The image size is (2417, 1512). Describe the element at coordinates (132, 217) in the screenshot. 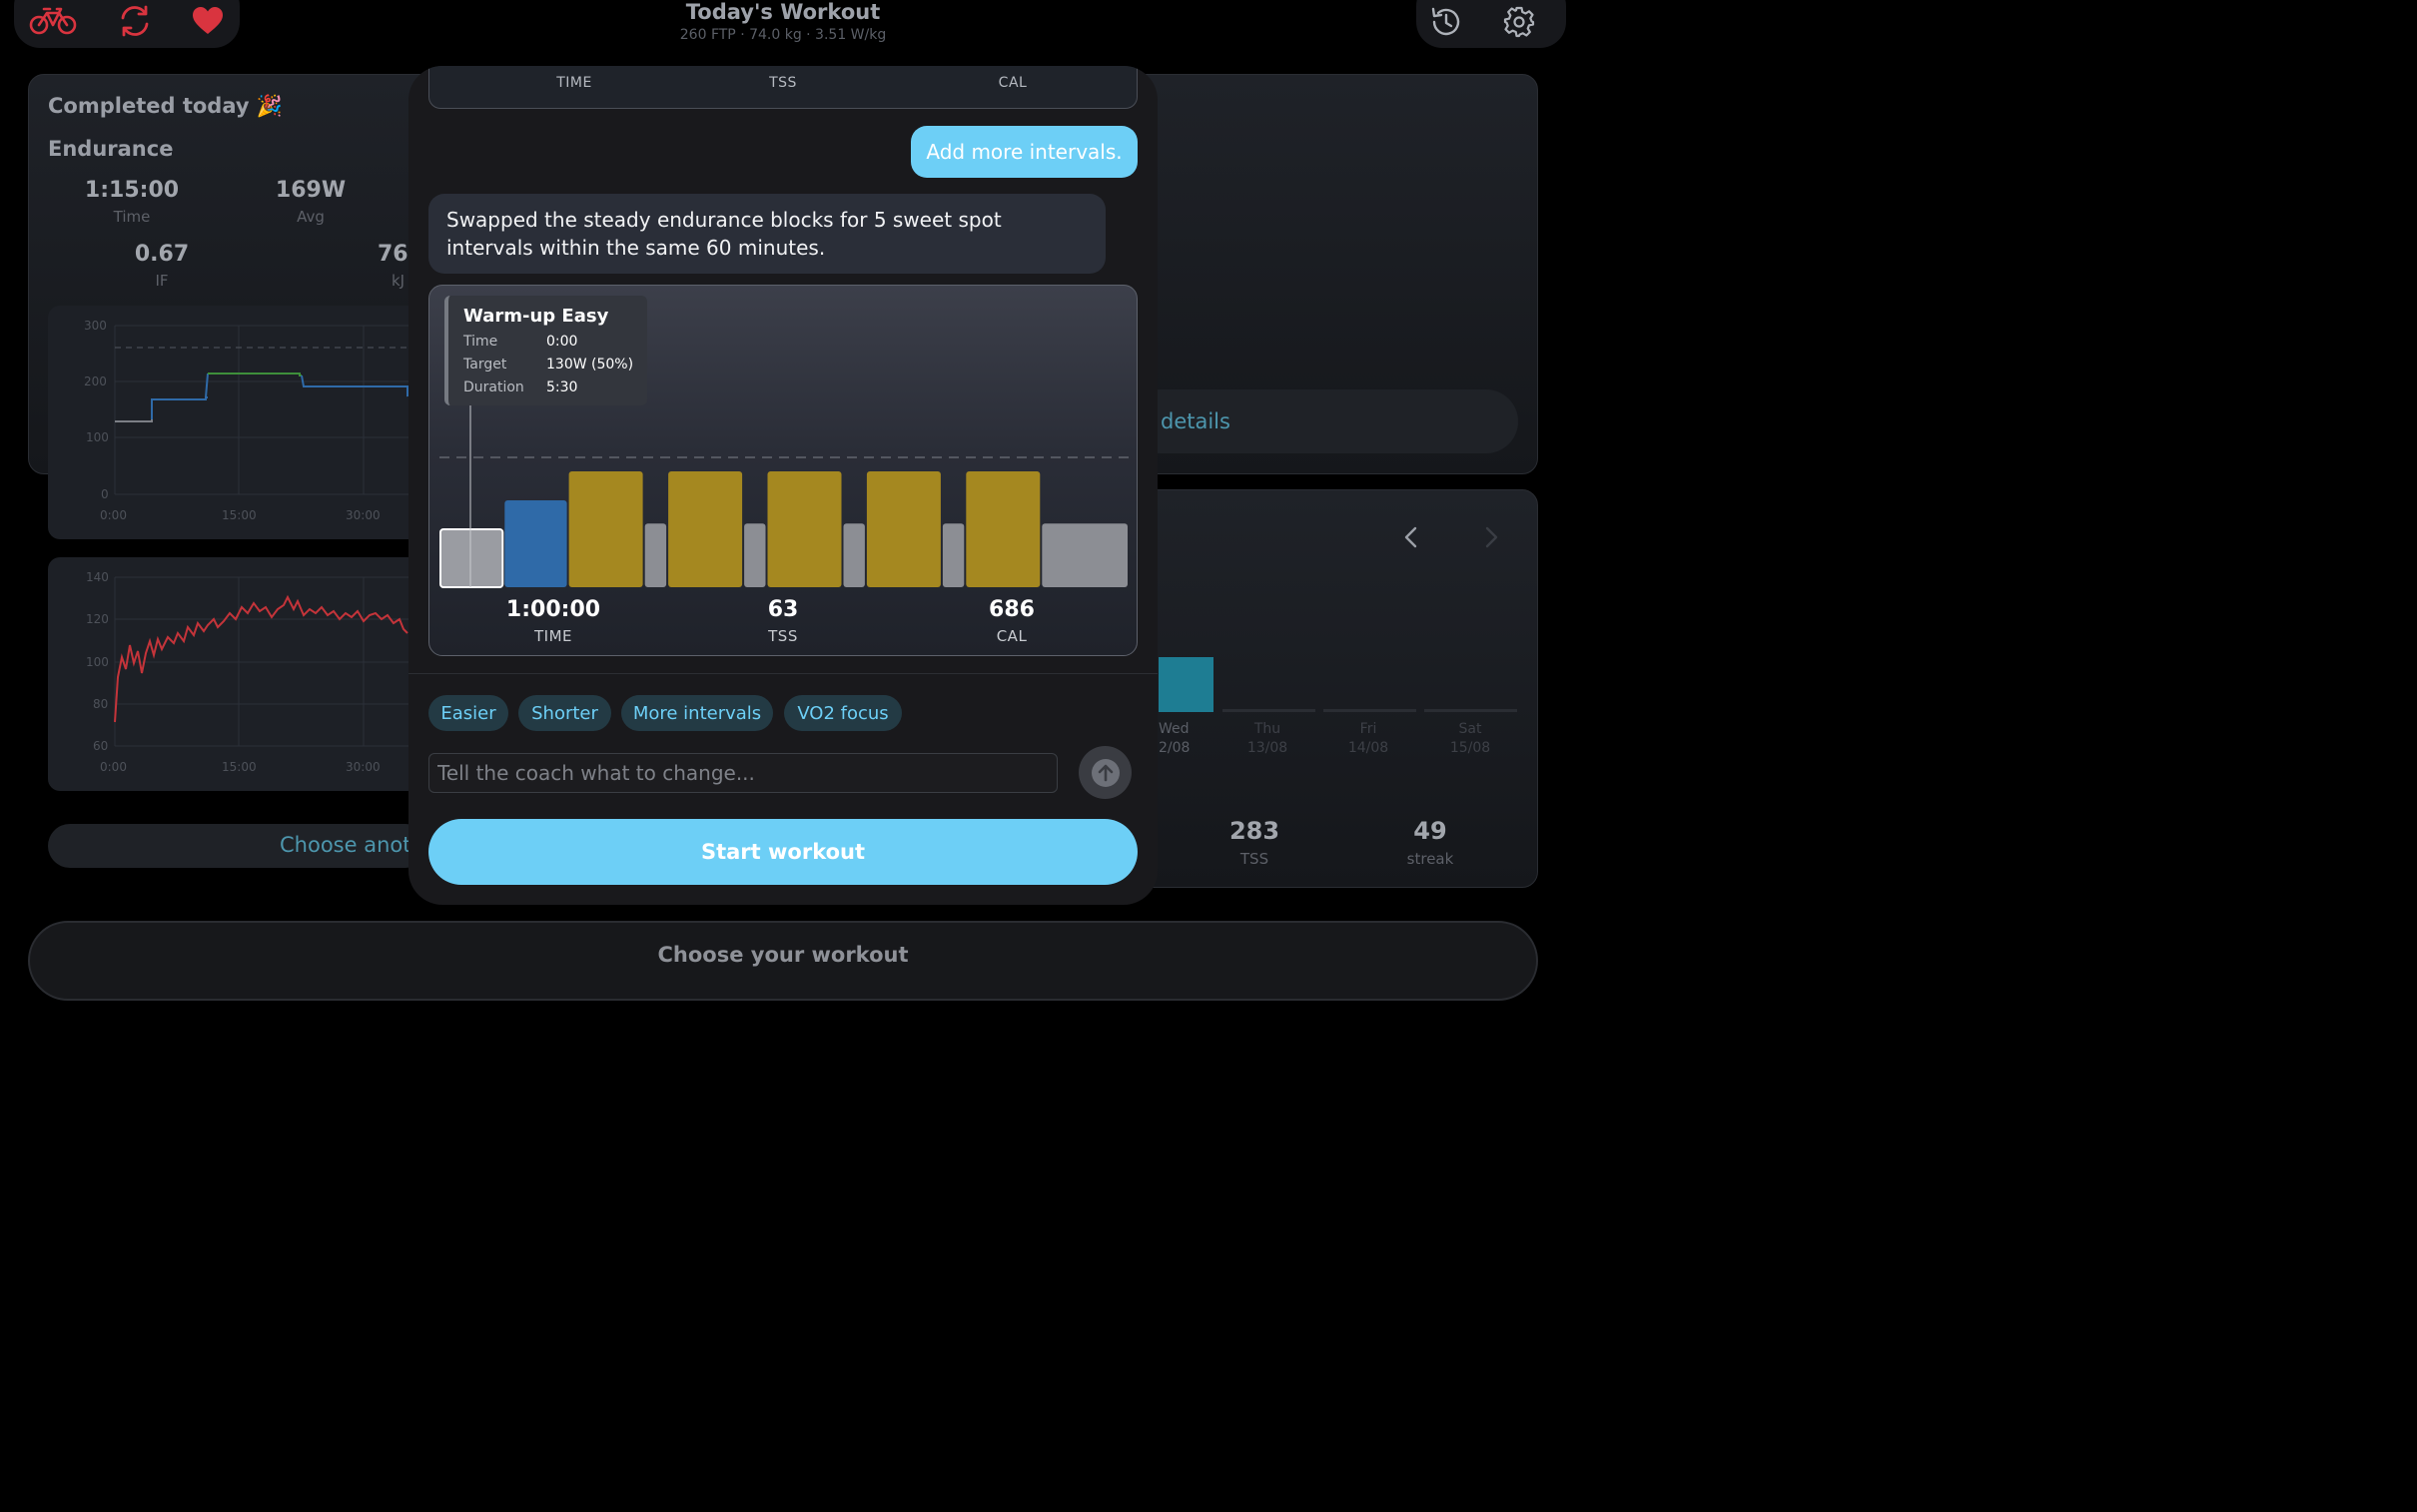

I see `completed-time-label: Time` at that location.